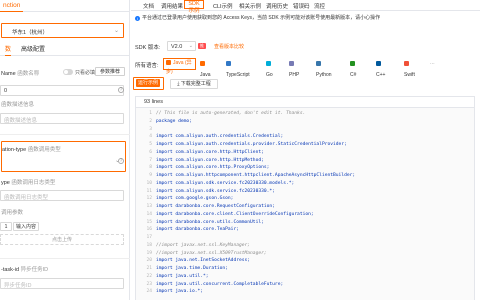  What do you see at coordinates (148, 83) in the screenshot?
I see `run-example-button: 运行示例` at bounding box center [148, 83].